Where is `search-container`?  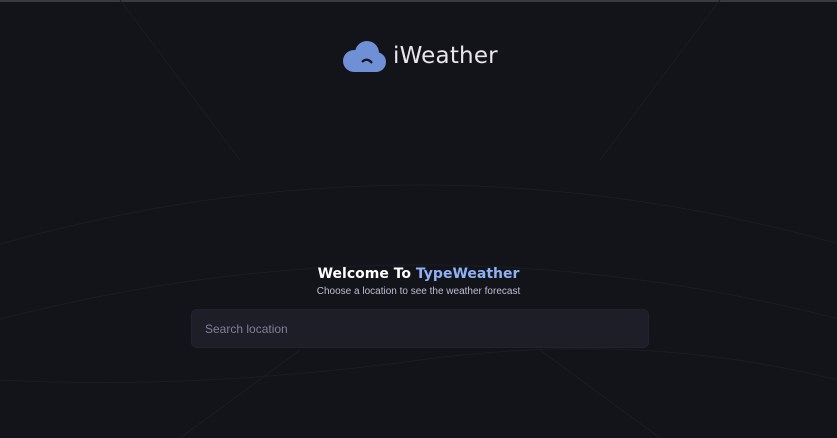
search-container is located at coordinates (420, 328).